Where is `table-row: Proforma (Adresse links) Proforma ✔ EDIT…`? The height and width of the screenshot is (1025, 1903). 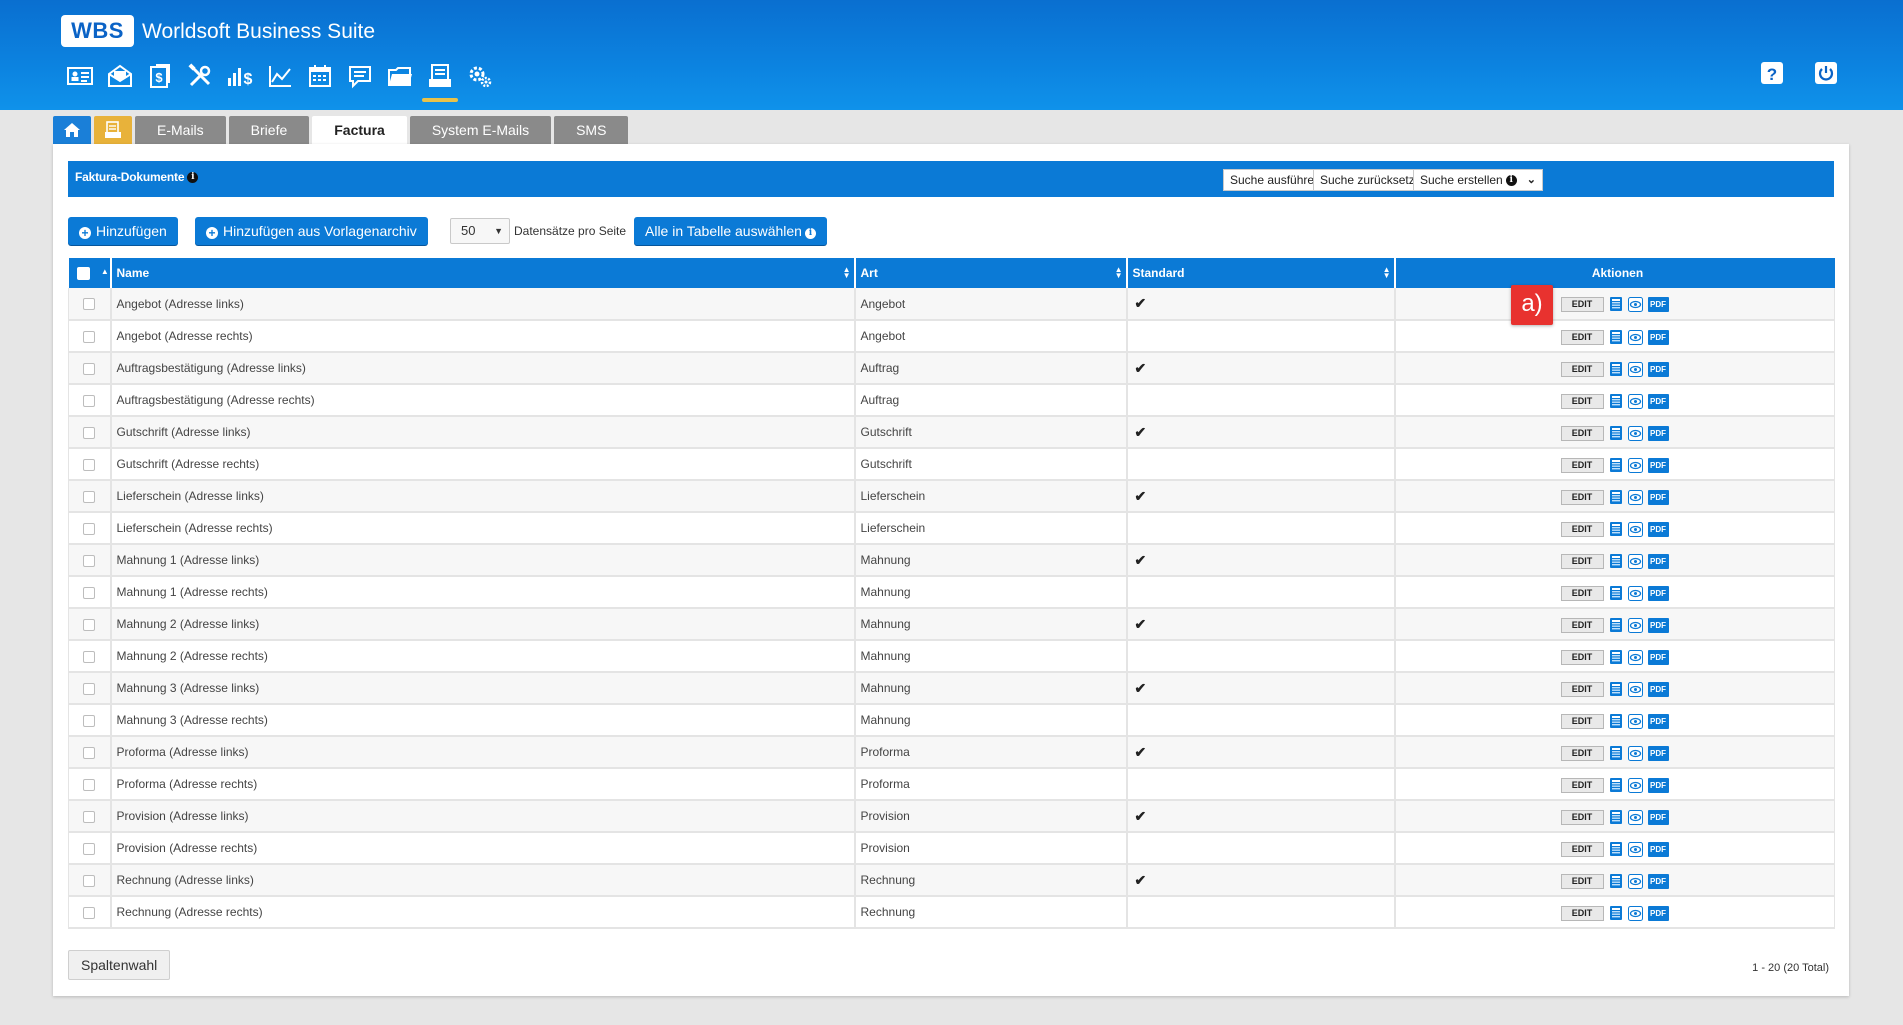
table-row: Proforma (Adresse links) Proforma ✔ EDIT… is located at coordinates (951, 752).